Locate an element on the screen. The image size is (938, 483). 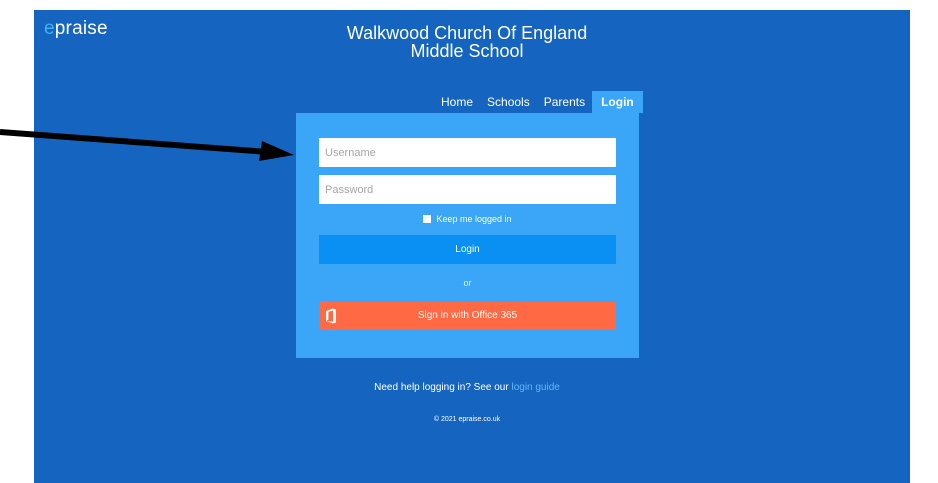
nav-item-parents: Parents is located at coordinates (564, 102).